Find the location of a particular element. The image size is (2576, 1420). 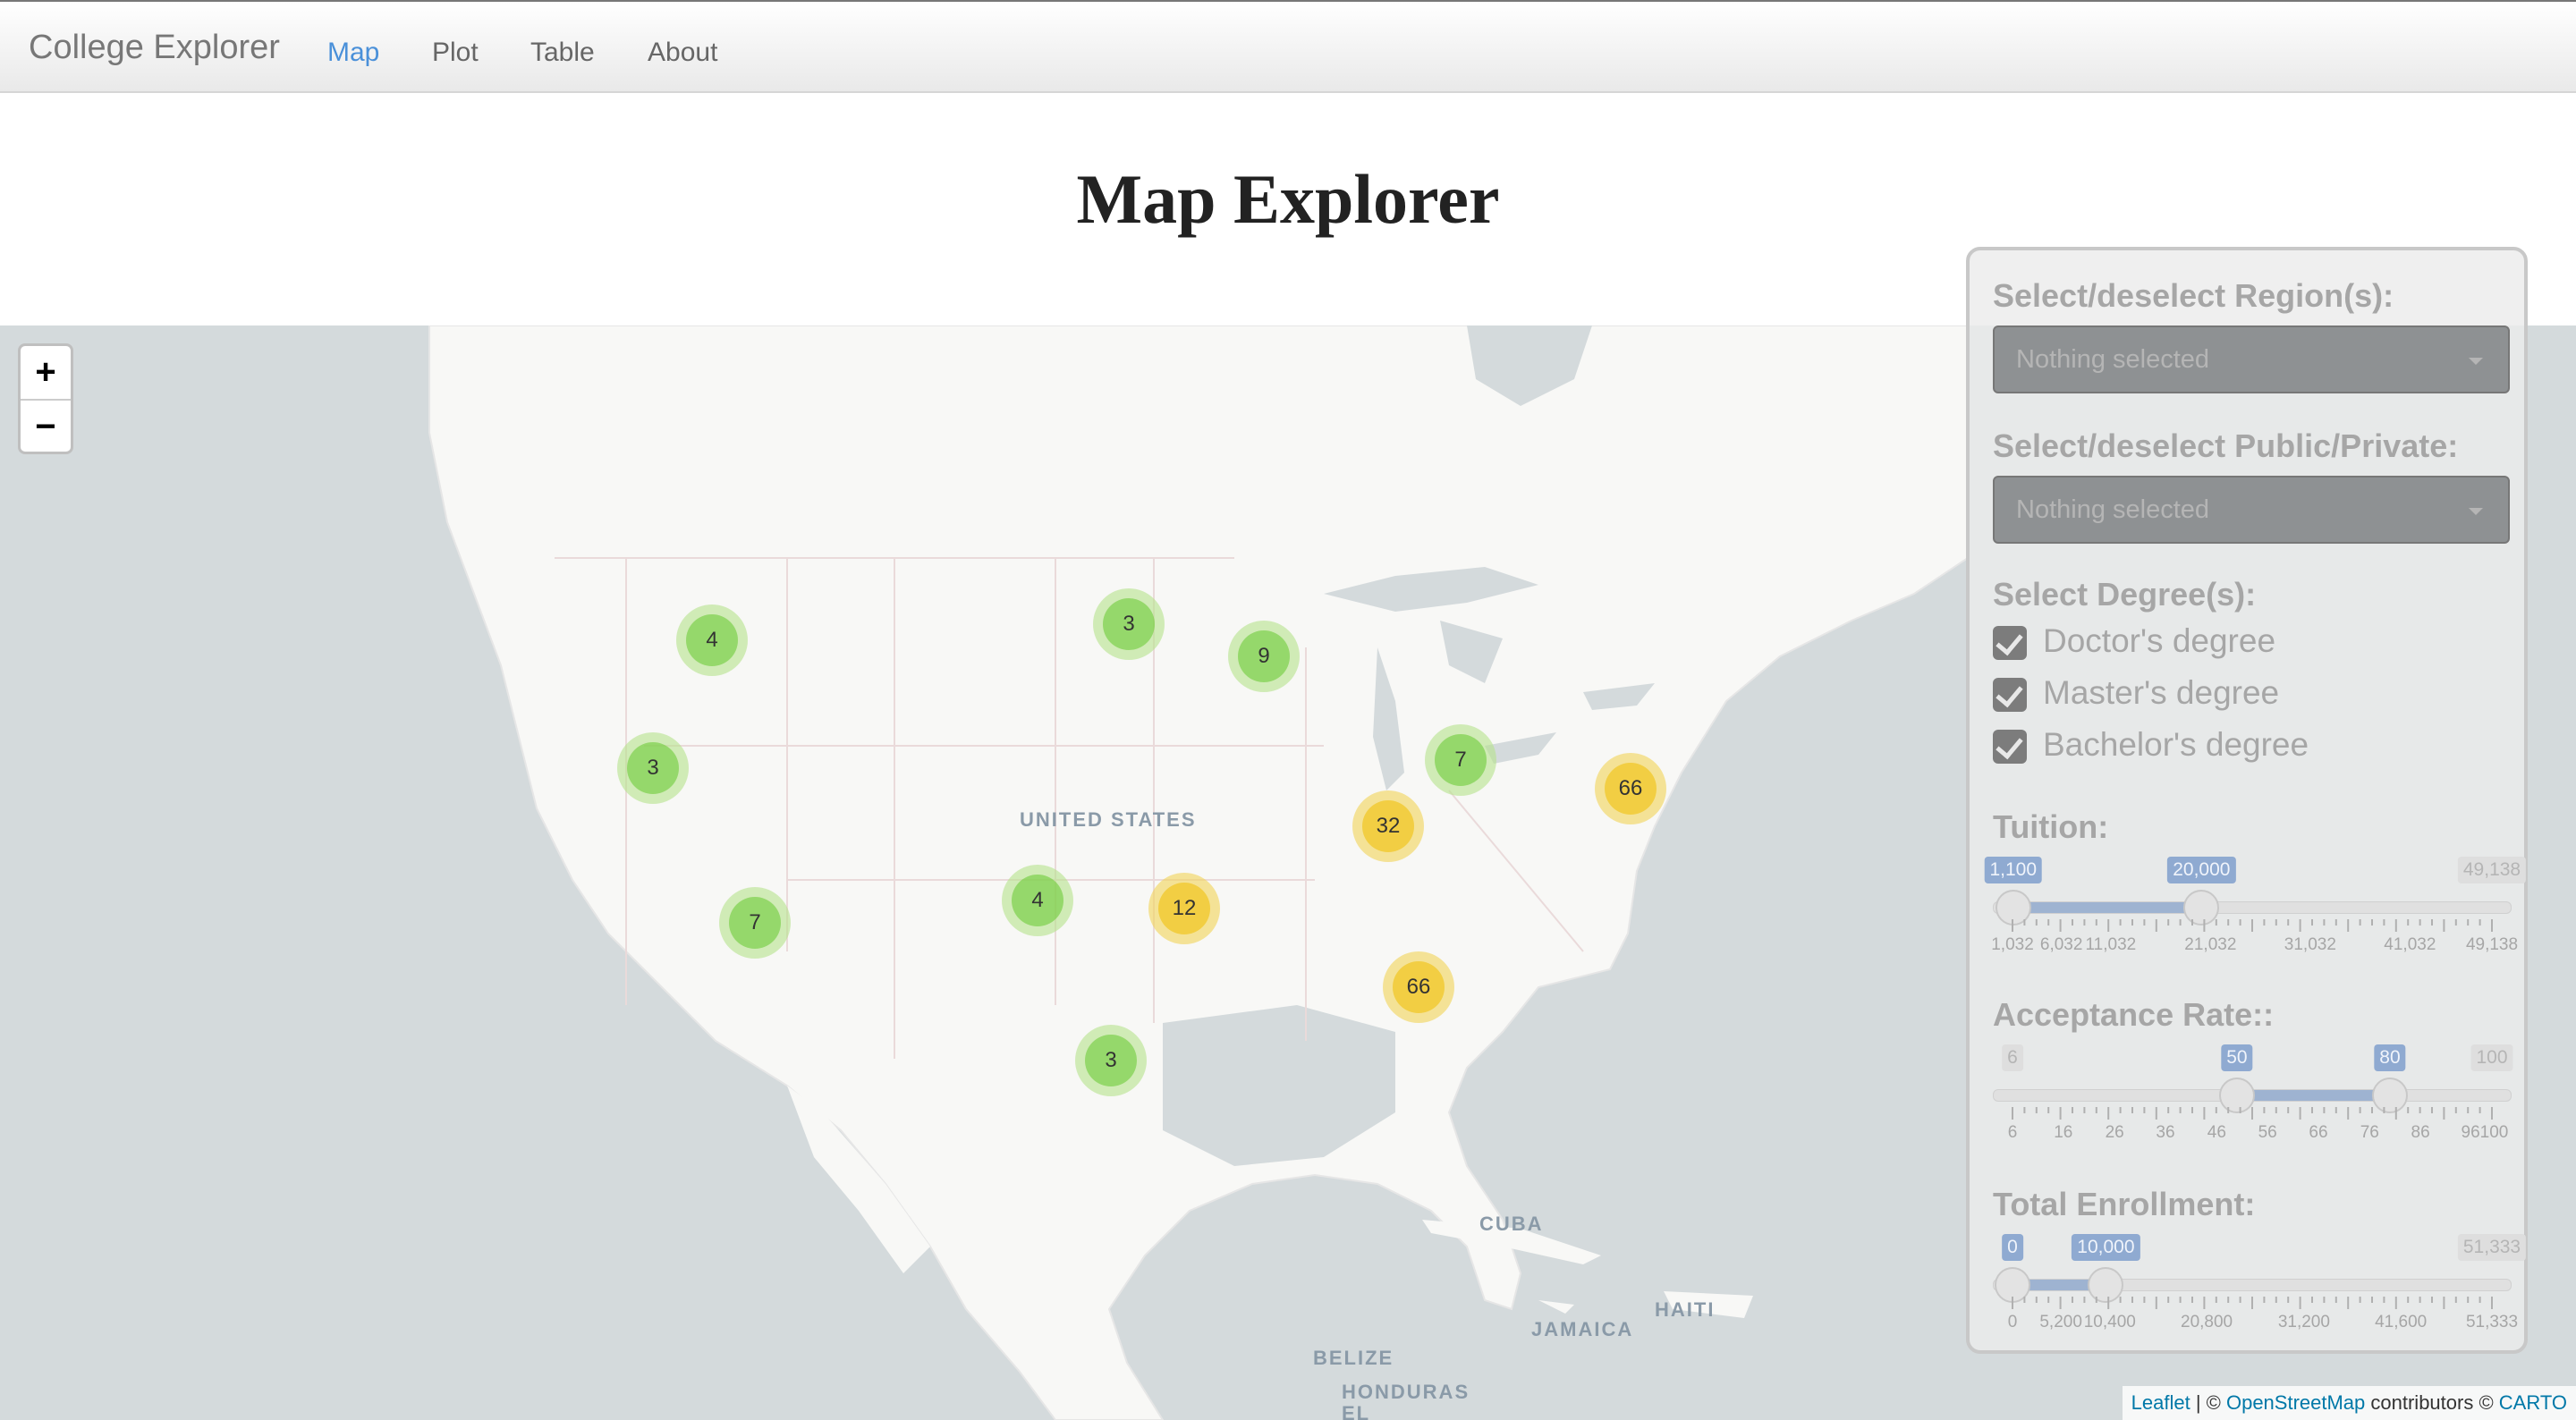

enrollment-slider-ticks is located at coordinates (2252, 1303).